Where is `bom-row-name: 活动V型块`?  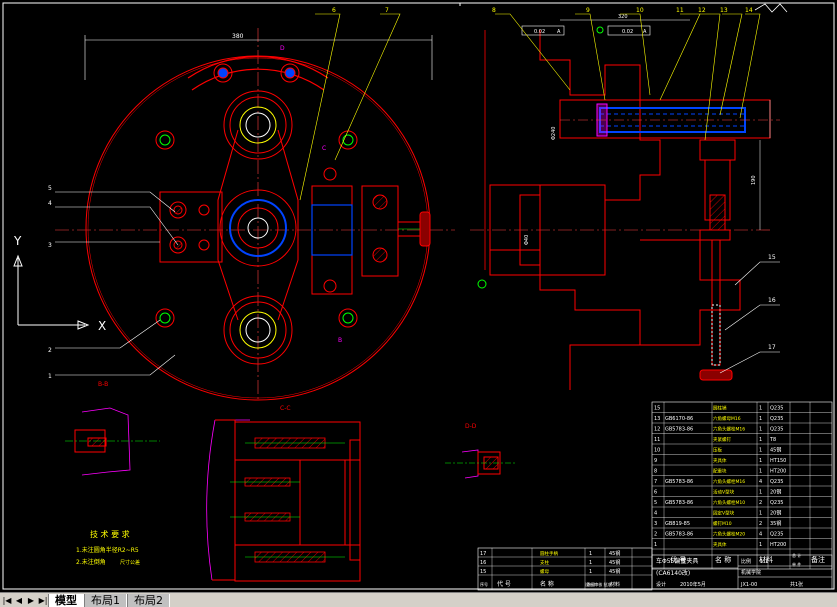
bom-row-name: 活动V型块 is located at coordinates (724, 492).